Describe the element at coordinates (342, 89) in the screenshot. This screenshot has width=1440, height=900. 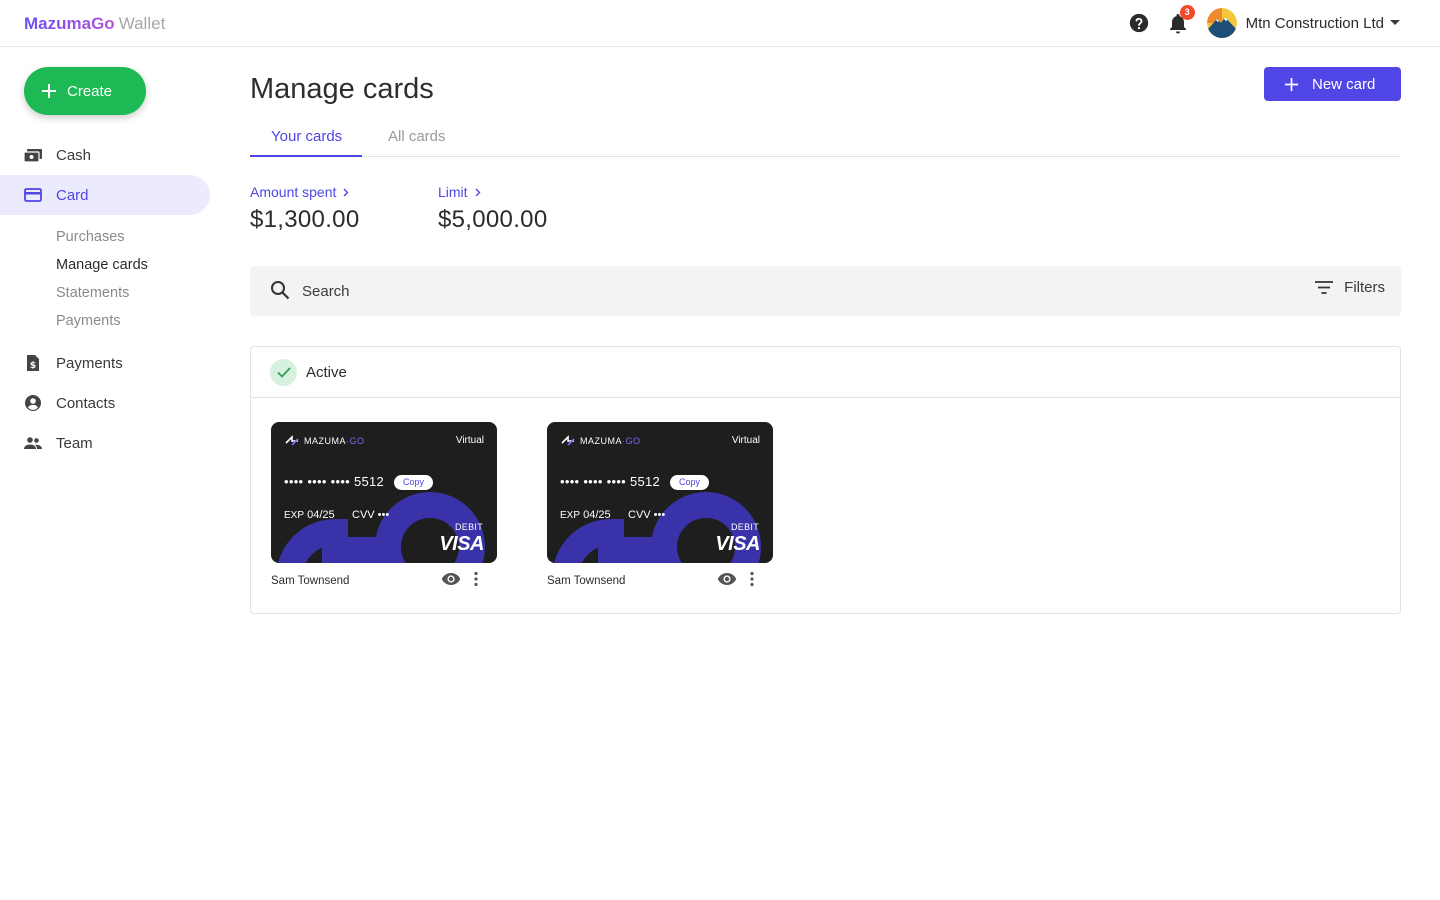
I see `page-title: Manage cards` at that location.